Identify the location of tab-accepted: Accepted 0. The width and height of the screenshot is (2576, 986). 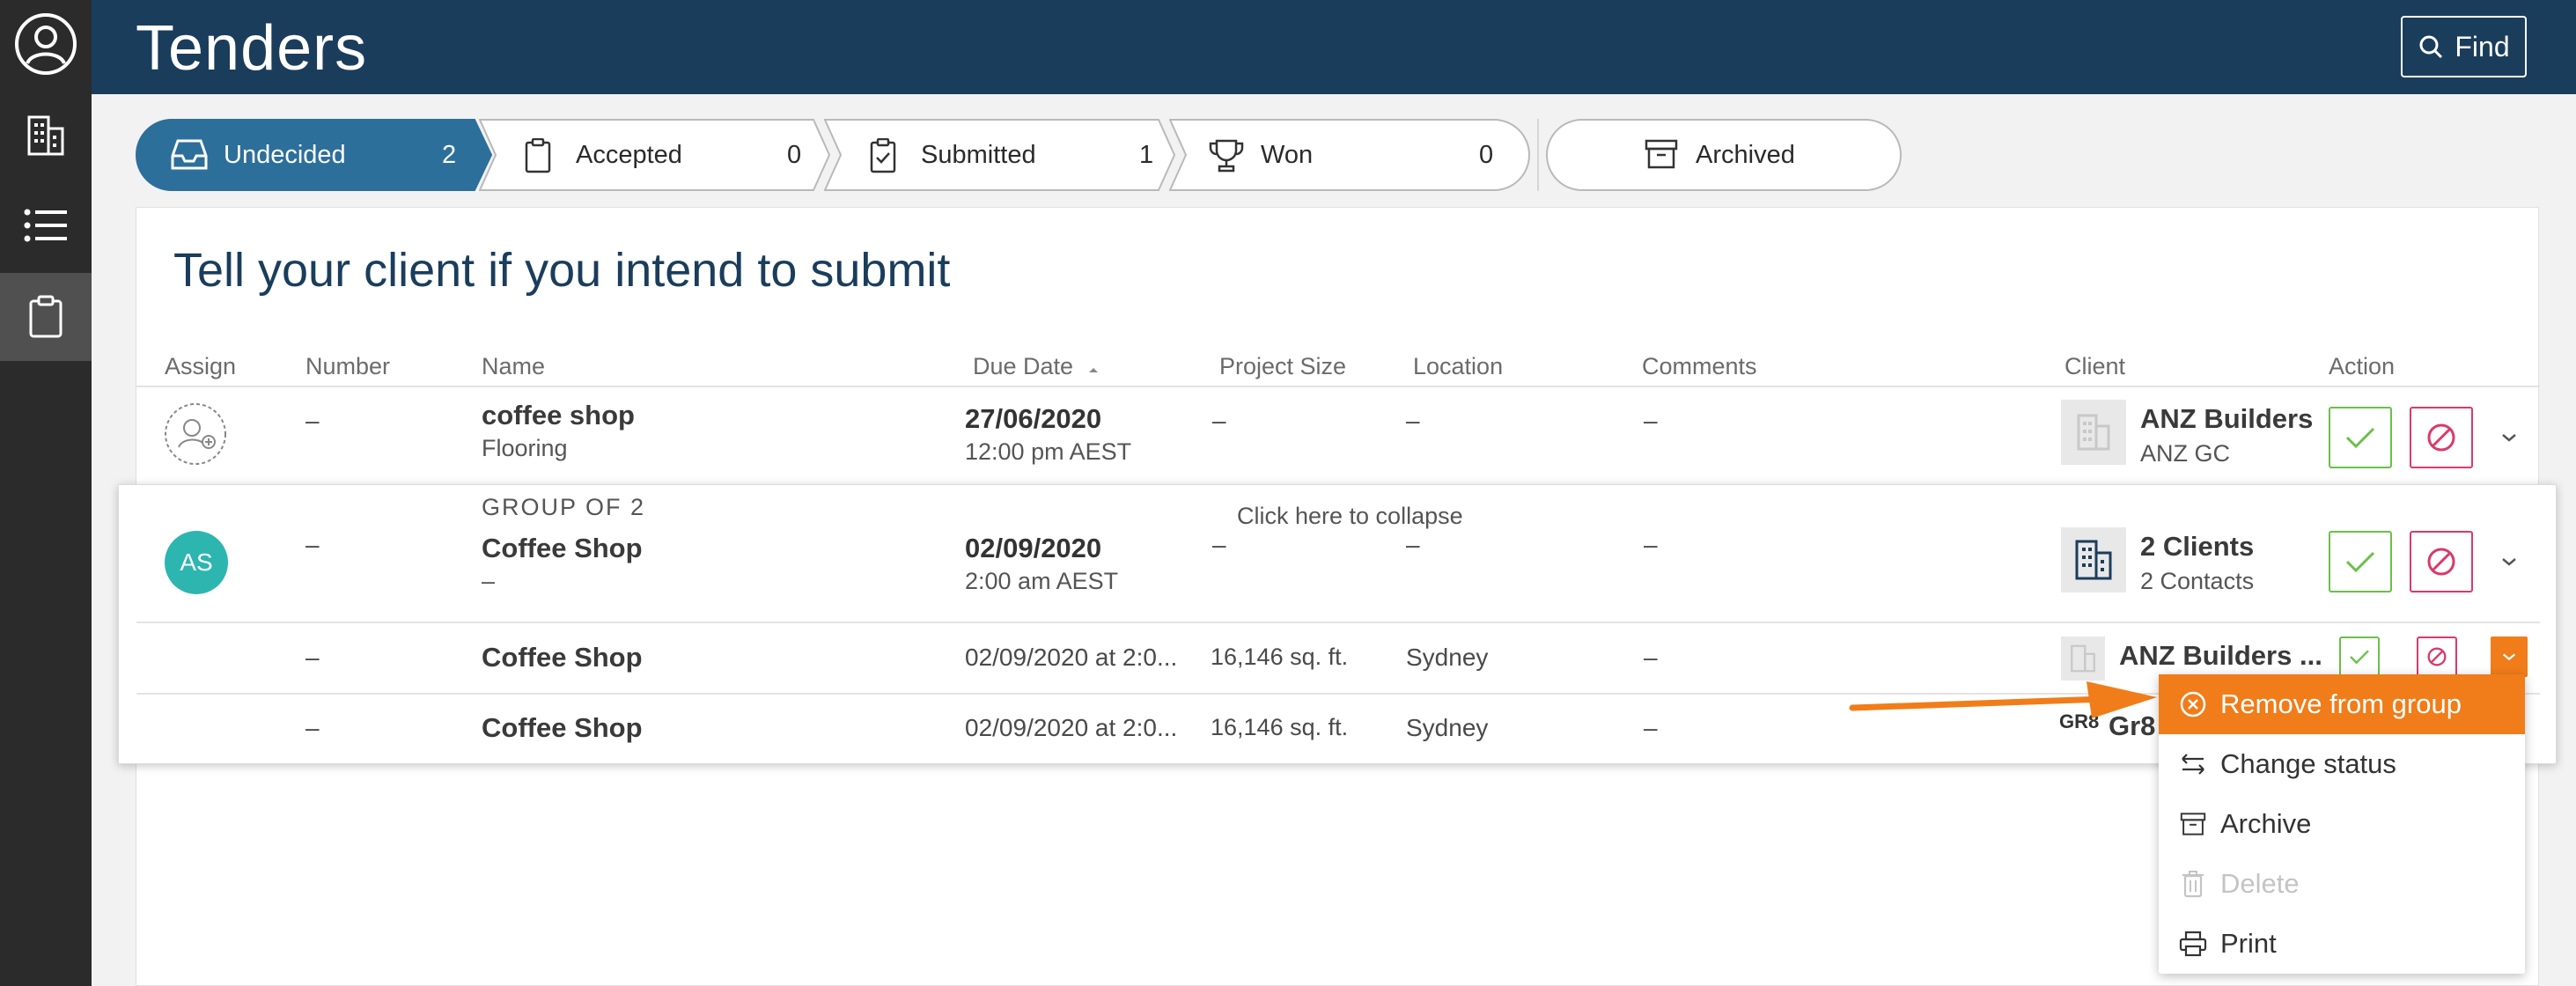
(655, 155).